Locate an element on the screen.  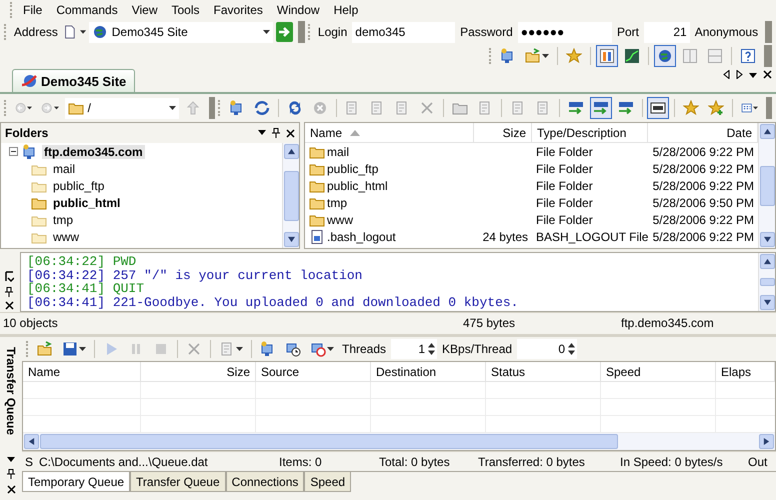
folder-icon is located at coordinates (45, 349).